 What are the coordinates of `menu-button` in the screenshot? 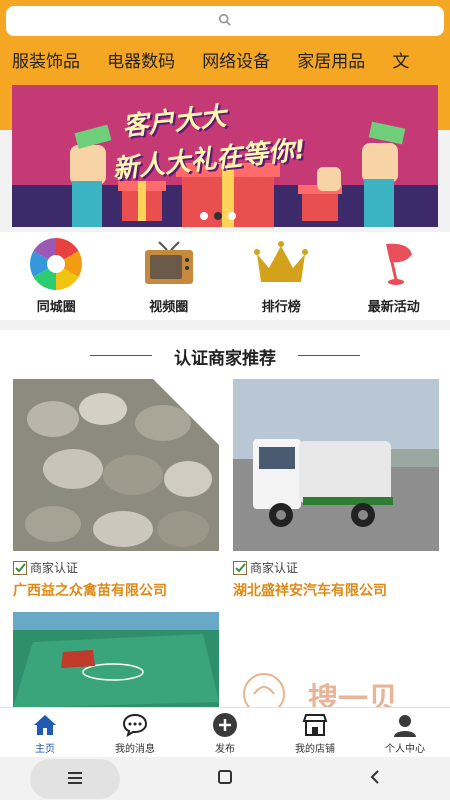 It's located at (75, 778).